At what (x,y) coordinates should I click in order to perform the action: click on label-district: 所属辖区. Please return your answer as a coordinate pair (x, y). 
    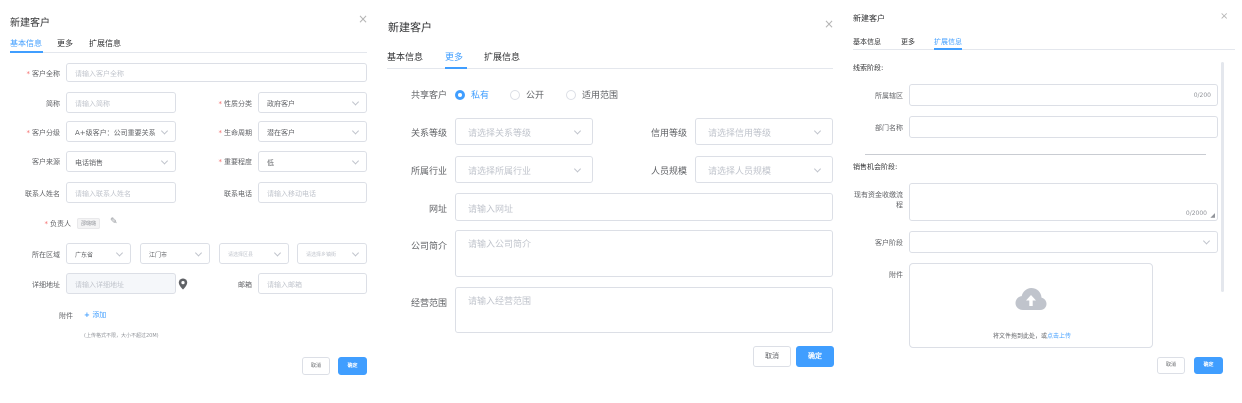
    Looking at the image, I should click on (889, 96).